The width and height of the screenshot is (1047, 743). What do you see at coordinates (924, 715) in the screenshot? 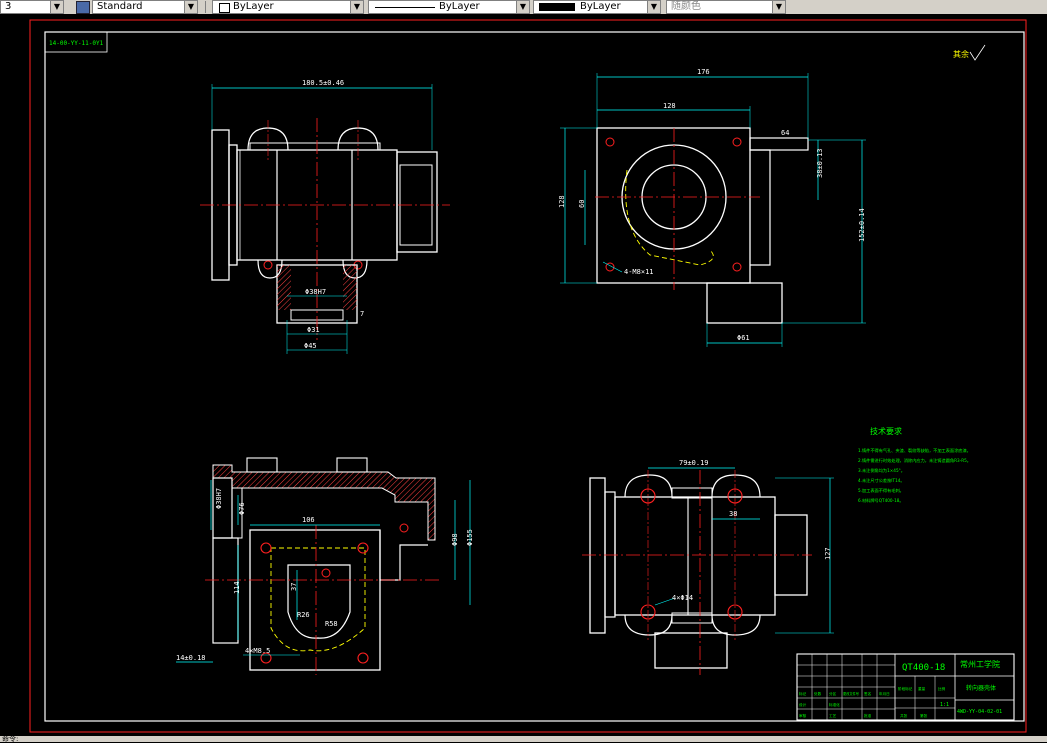
I see `title-label: 第张` at bounding box center [924, 715].